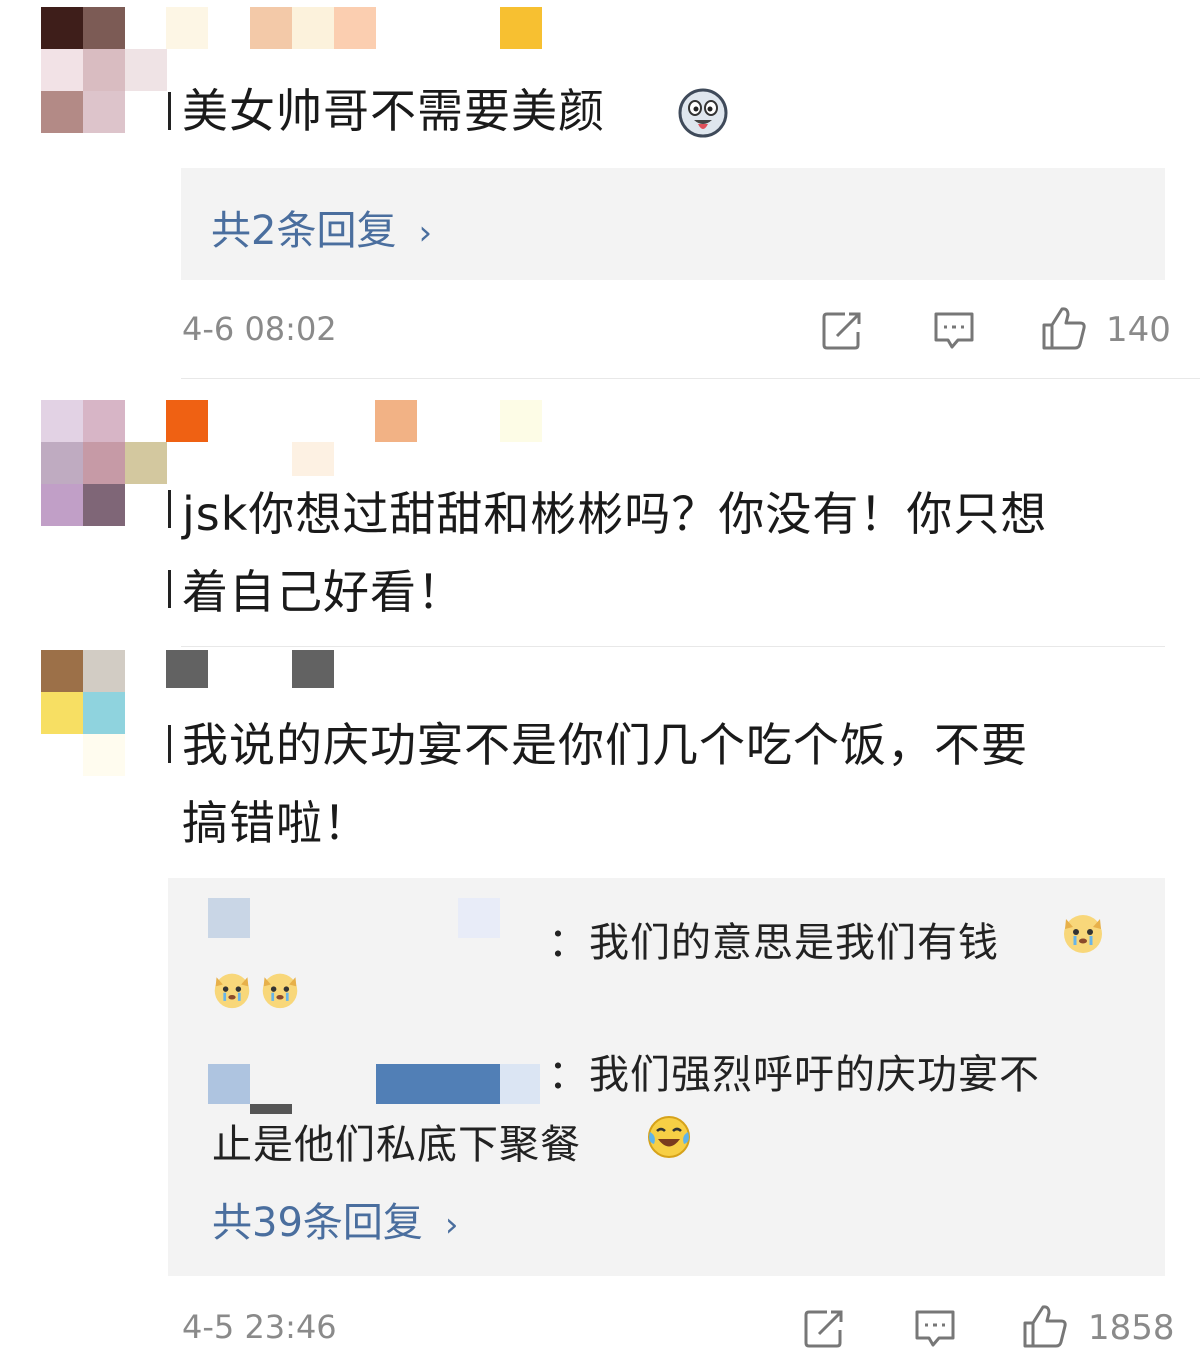 The image size is (1200, 1355). What do you see at coordinates (794, 1075) in the screenshot?
I see `sub-reply-text: ：我们强烈呼吁的庆功宴不` at bounding box center [794, 1075].